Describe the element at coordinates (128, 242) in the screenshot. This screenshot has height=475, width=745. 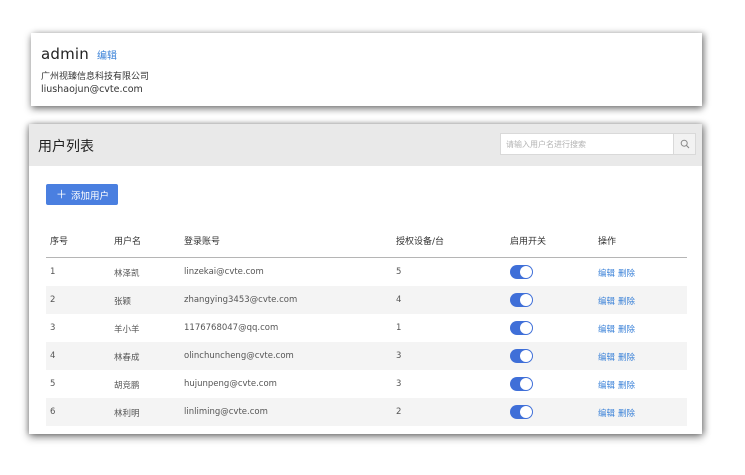
I see `column-header-username: 用户名` at that location.